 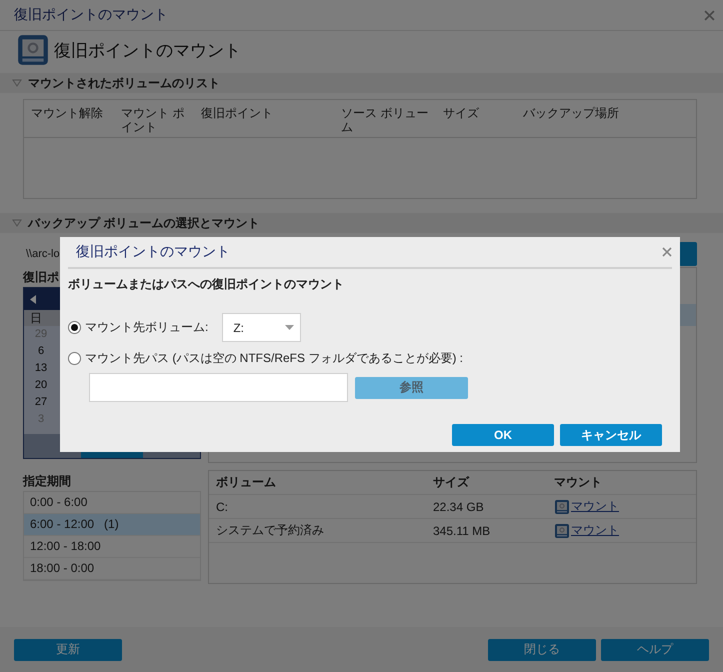 What do you see at coordinates (36, 318) in the screenshot?
I see `weekday-label: 日` at bounding box center [36, 318].